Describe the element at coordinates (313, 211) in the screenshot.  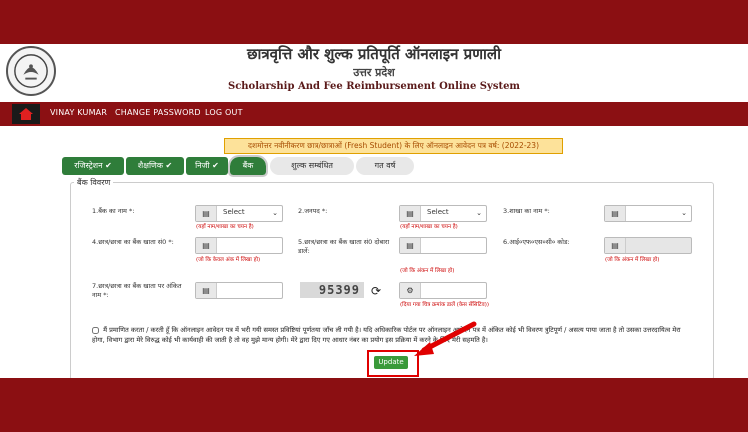
I see `district-label: 2.जनपद *:` at that location.